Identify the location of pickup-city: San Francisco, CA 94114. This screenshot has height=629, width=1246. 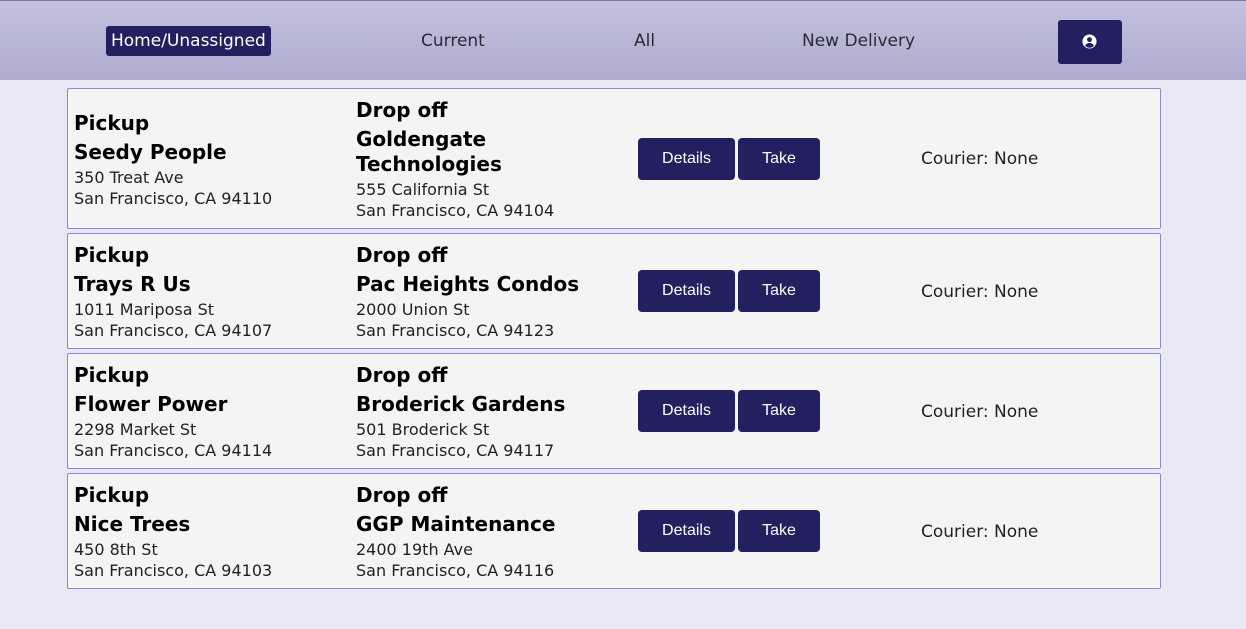
(173, 450).